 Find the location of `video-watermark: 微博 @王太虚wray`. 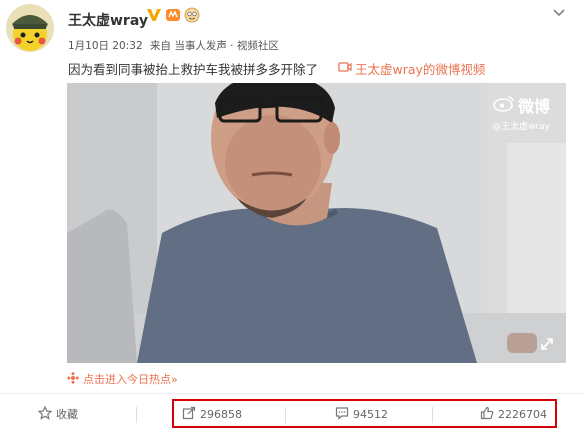

video-watermark: 微博 @王太虚wray is located at coordinates (521, 112).